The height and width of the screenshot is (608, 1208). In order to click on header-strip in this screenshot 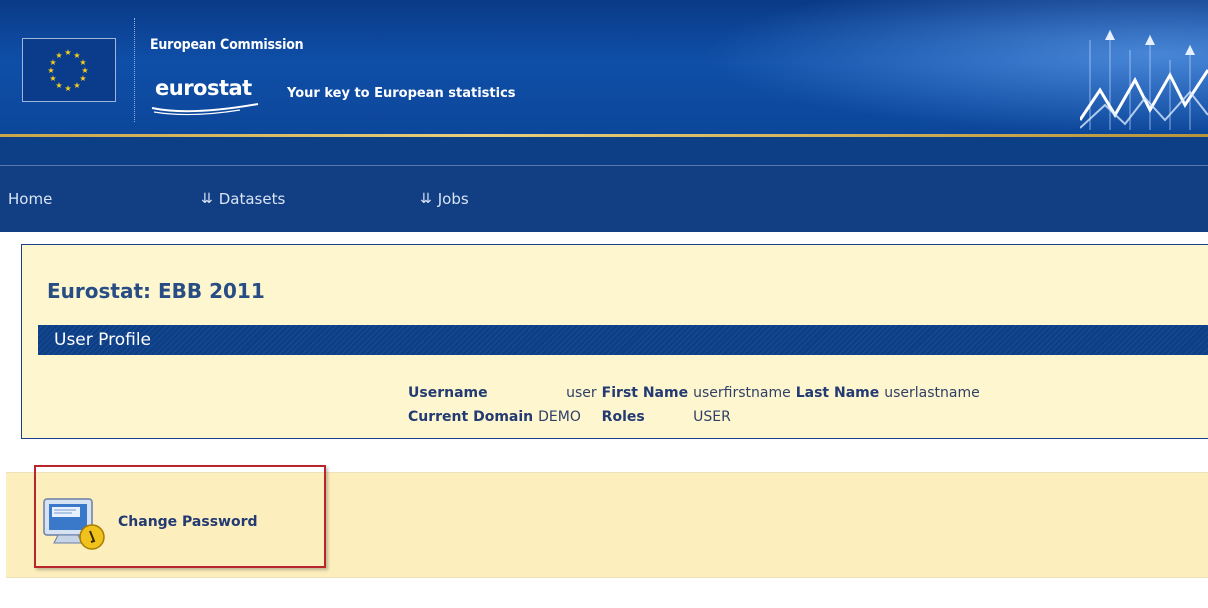, I will do `click(604, 151)`.